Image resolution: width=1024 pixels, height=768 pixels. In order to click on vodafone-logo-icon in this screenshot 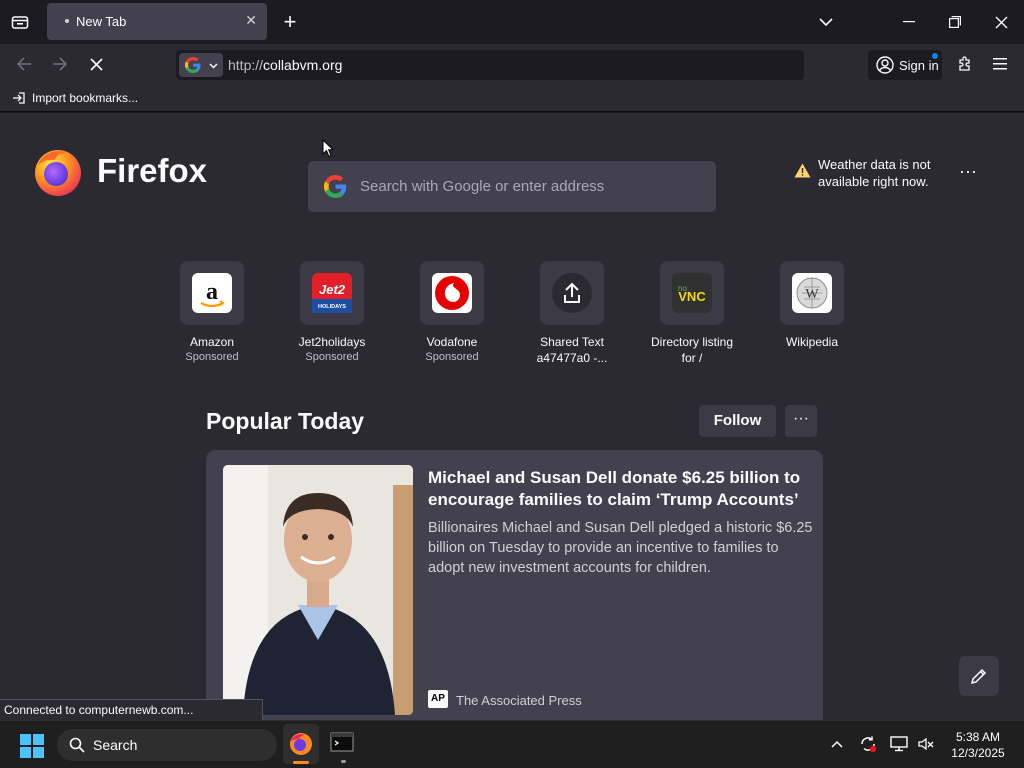, I will do `click(452, 293)`.